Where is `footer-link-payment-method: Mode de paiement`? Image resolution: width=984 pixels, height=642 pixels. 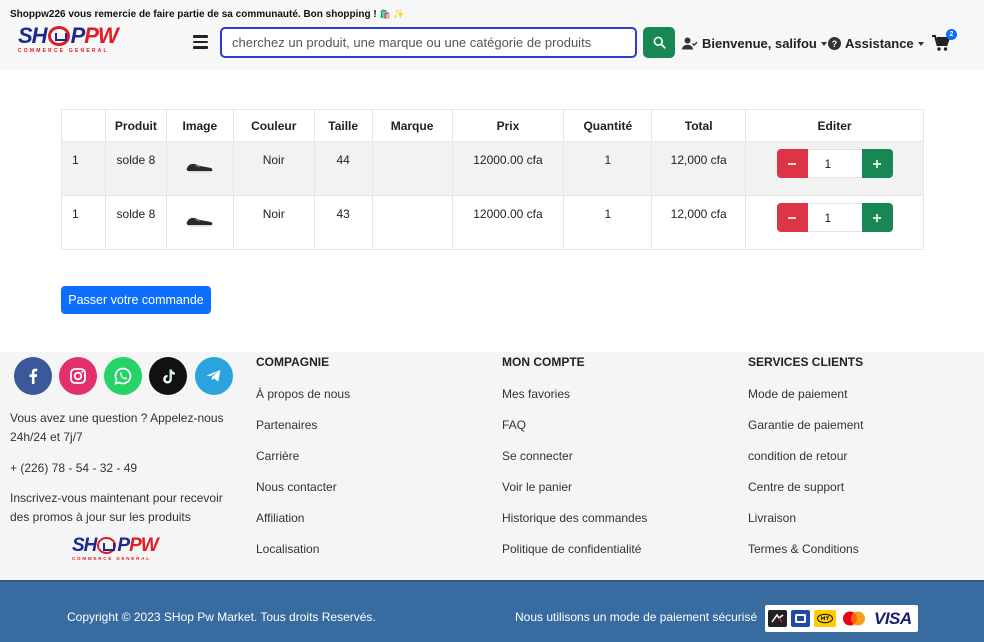
footer-link-payment-method: Mode de paiement is located at coordinates (797, 394).